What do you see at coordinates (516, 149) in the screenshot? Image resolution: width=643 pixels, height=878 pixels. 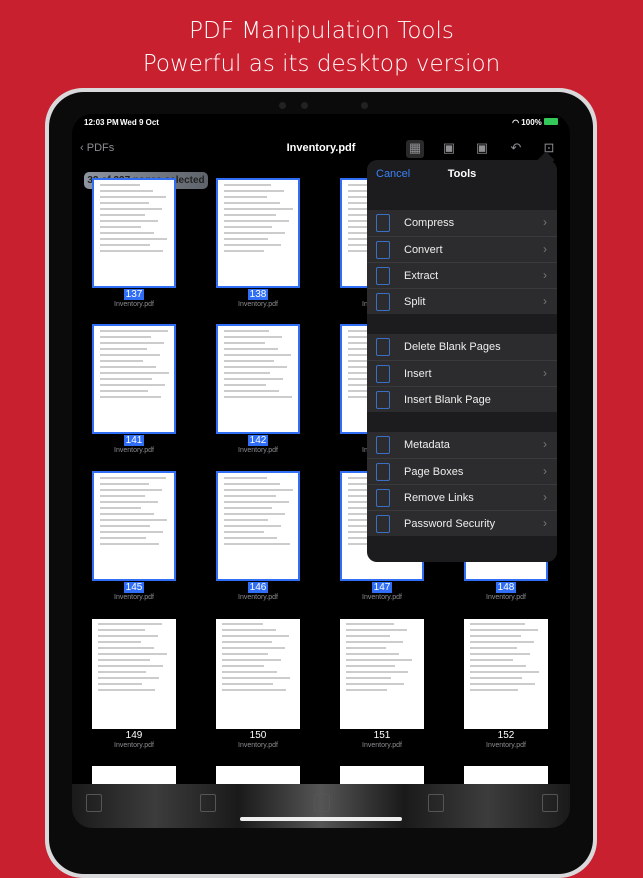 I see `undo-icon: ↶` at bounding box center [516, 149].